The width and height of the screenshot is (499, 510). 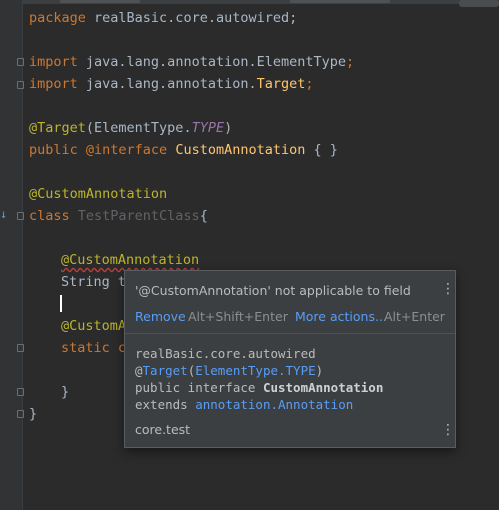 I want to click on class-name-unused: TestParentClass, so click(x=134, y=216).